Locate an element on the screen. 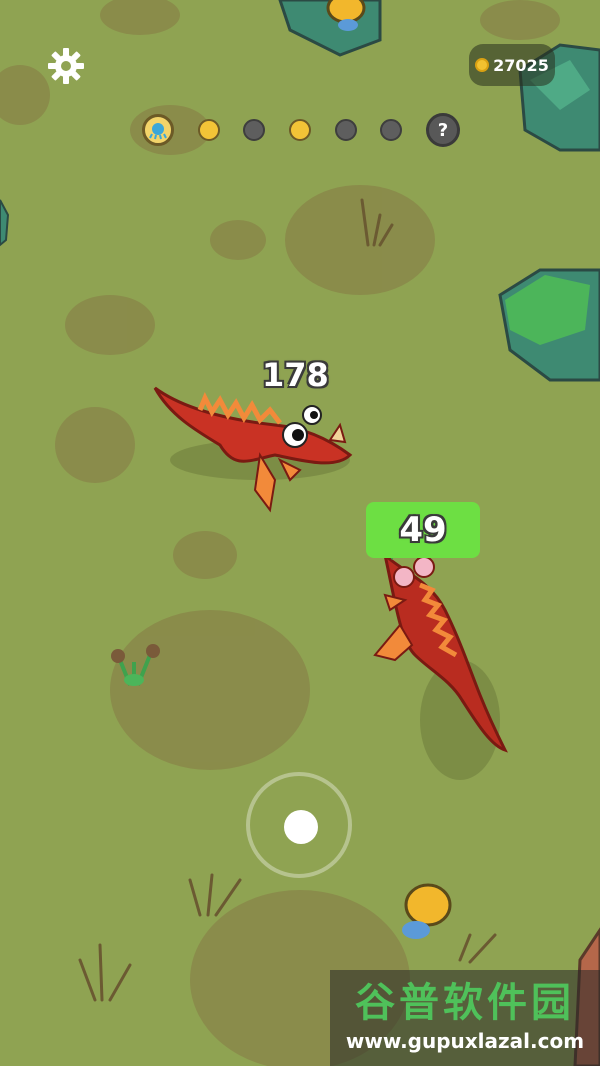 This screenshot has height=1066, width=600. blue-creature-icon is located at coordinates (158, 131).